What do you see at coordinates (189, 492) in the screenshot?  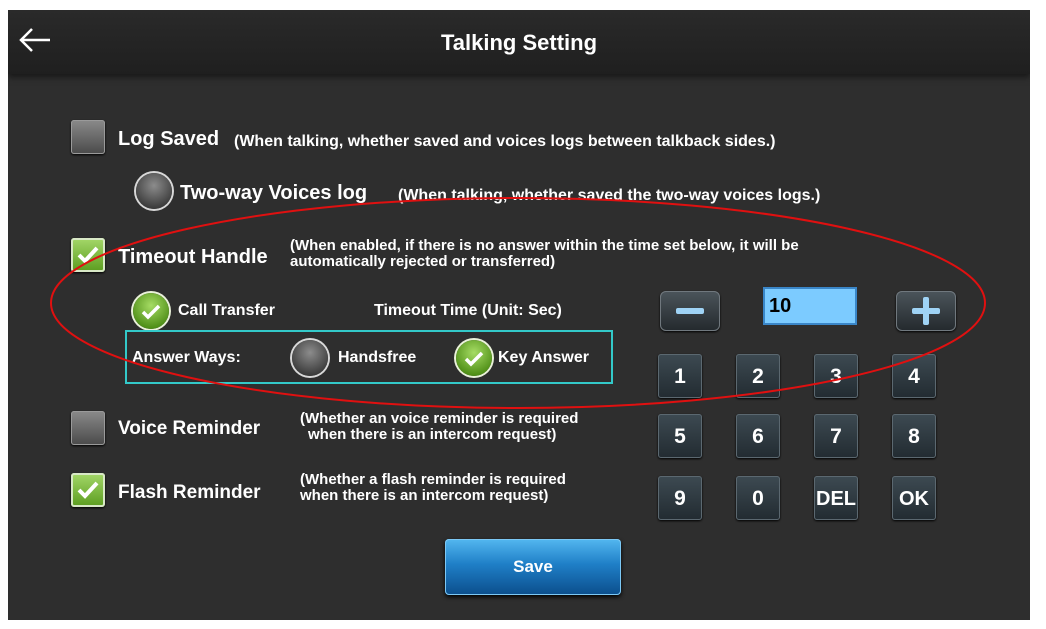 I see `flash-reminder-label: Flash Reminder` at bounding box center [189, 492].